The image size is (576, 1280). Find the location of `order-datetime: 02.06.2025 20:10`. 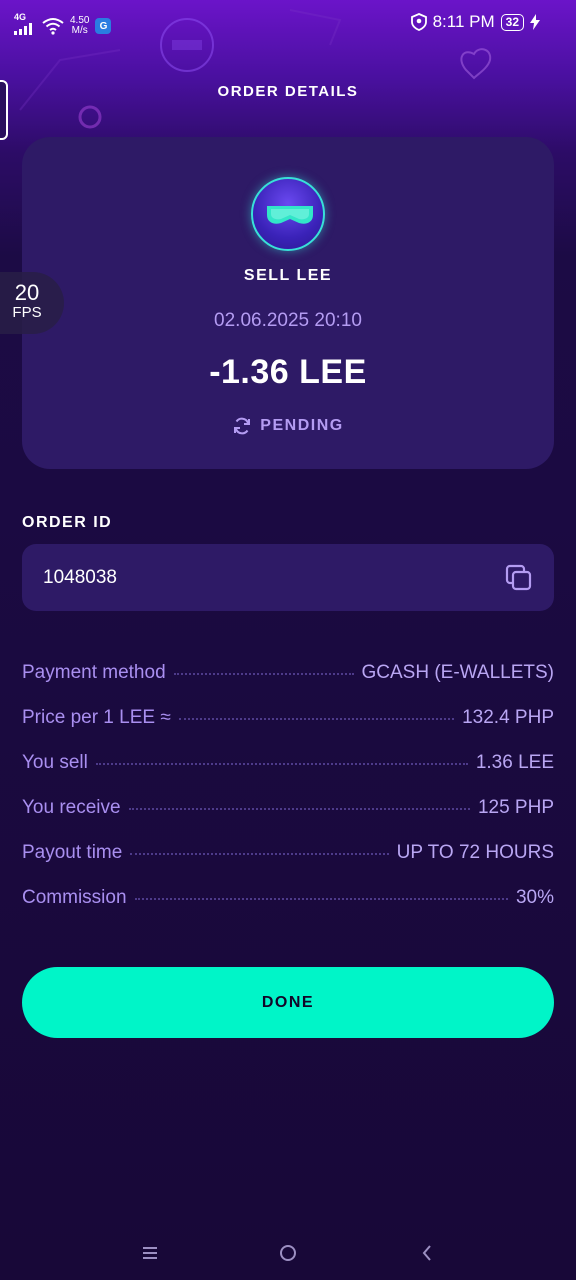

order-datetime: 02.06.2025 20:10 is located at coordinates (288, 320).